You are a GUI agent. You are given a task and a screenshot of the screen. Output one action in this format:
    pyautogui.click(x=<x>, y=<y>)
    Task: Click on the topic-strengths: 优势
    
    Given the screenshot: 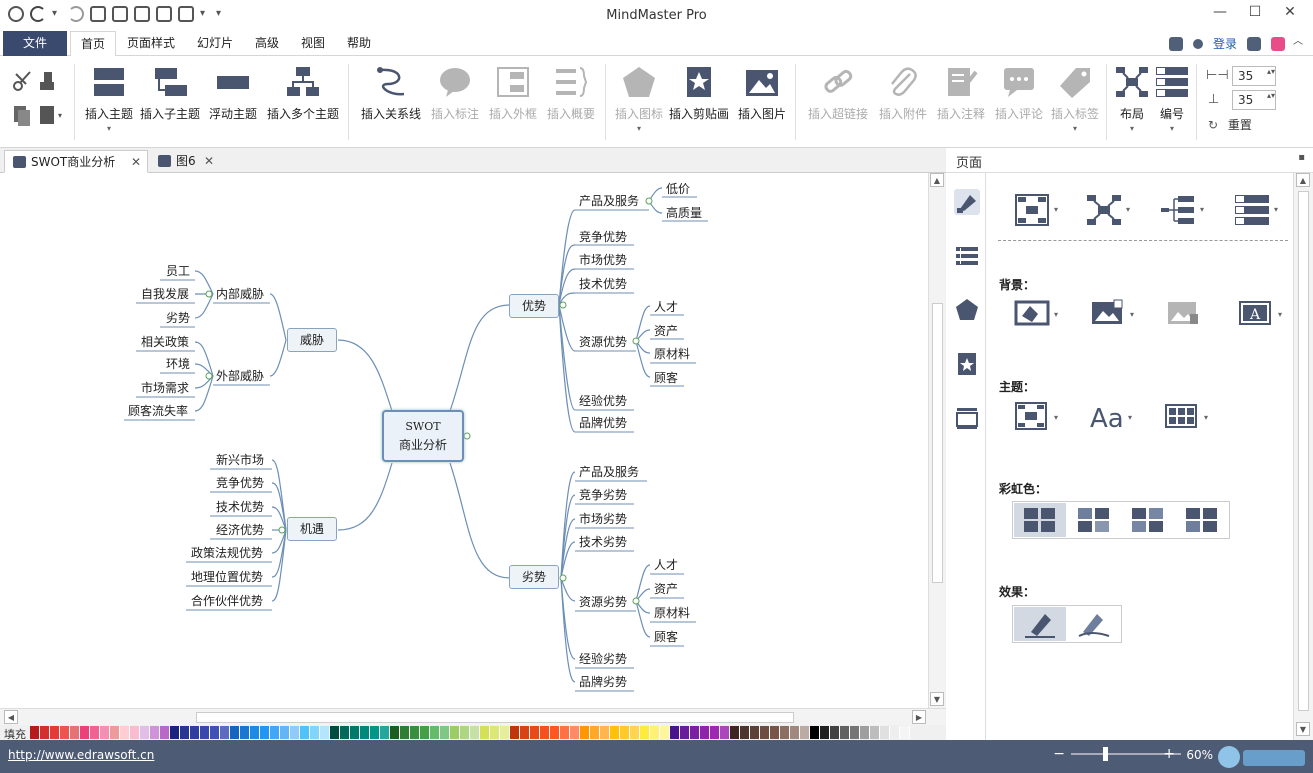 What is the action you would take?
    pyautogui.click(x=534, y=306)
    